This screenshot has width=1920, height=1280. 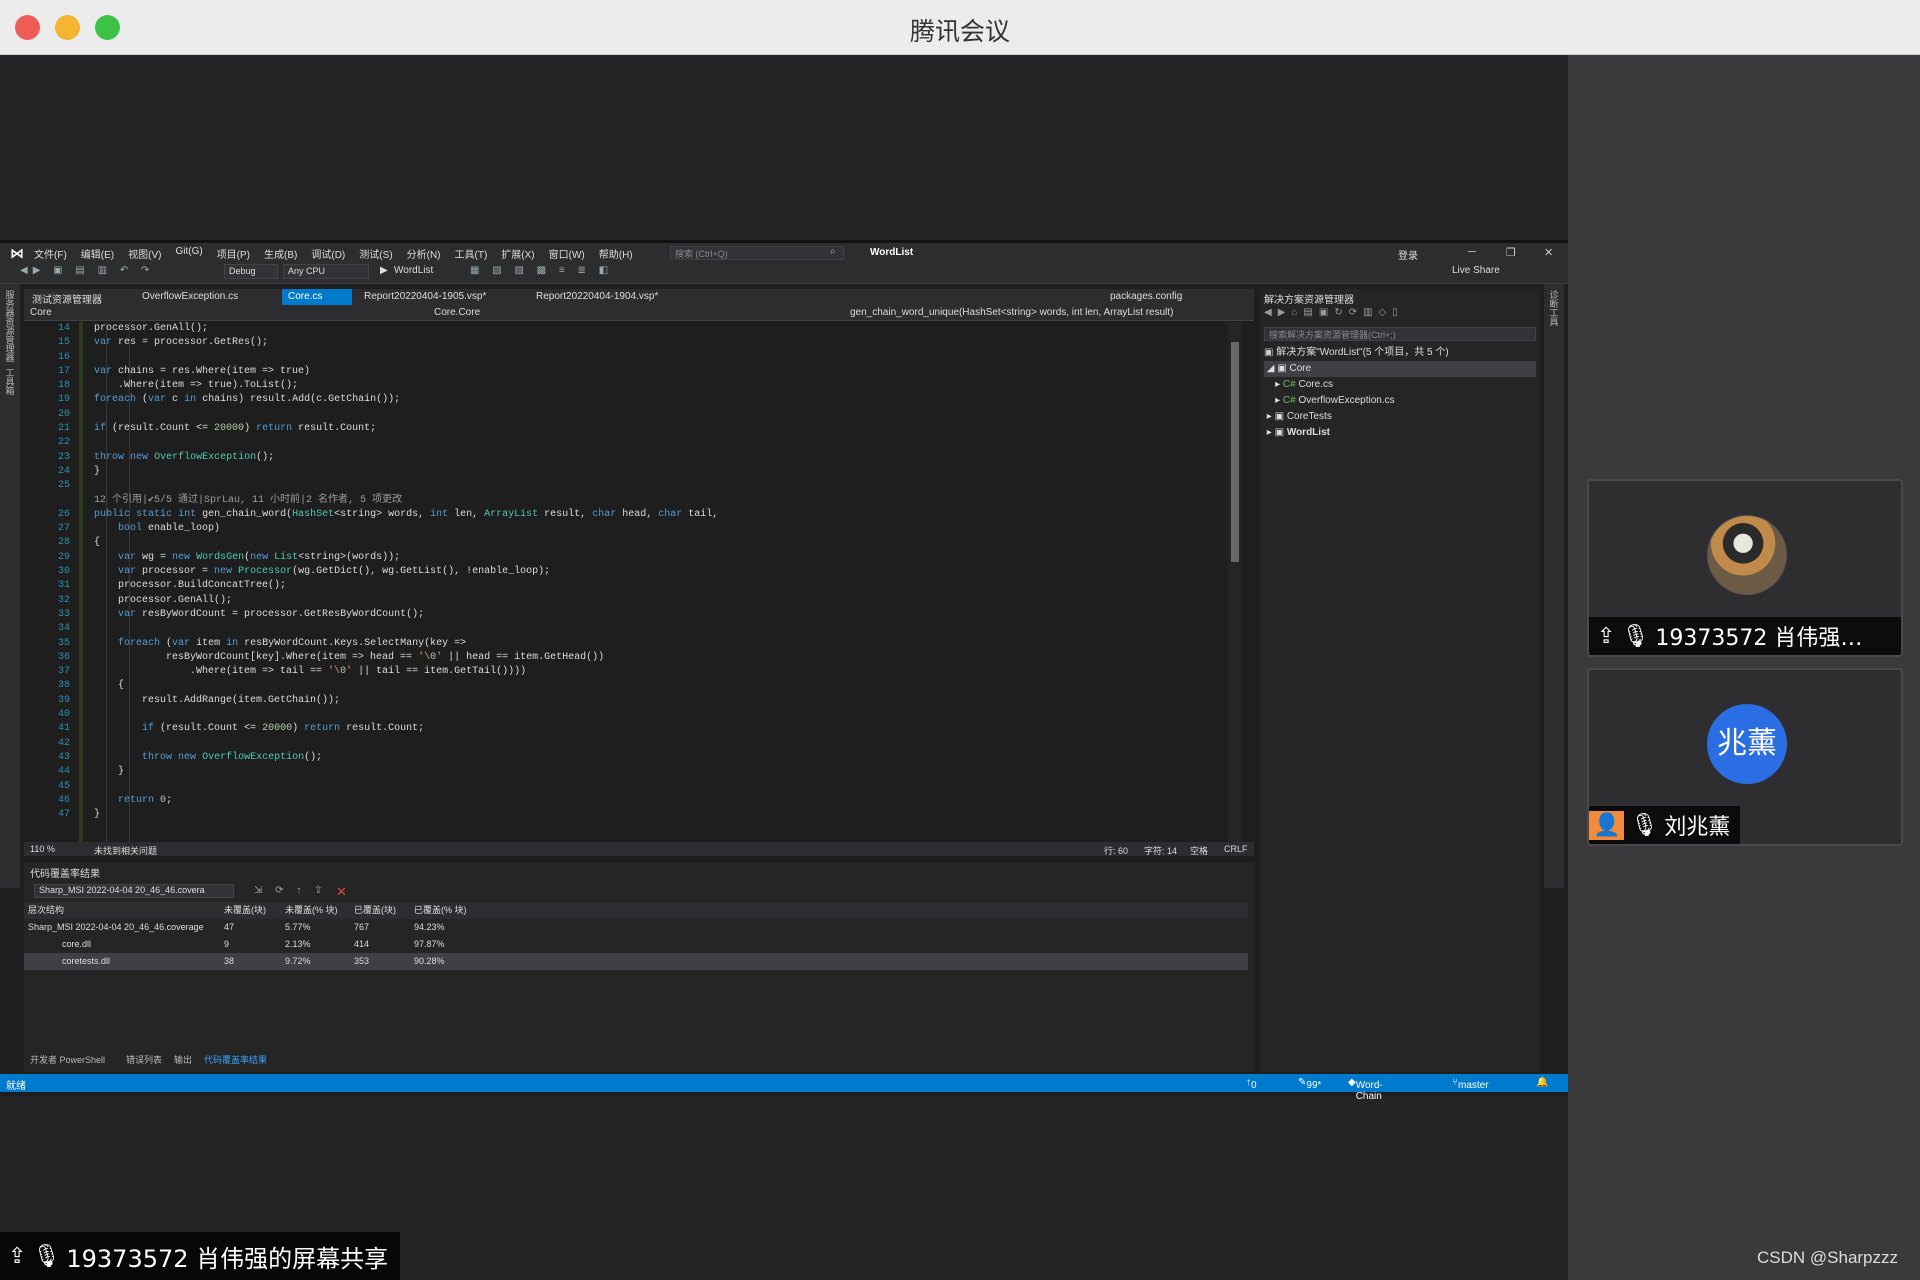 I want to click on minimize-icon: ─, so click(x=1472, y=252).